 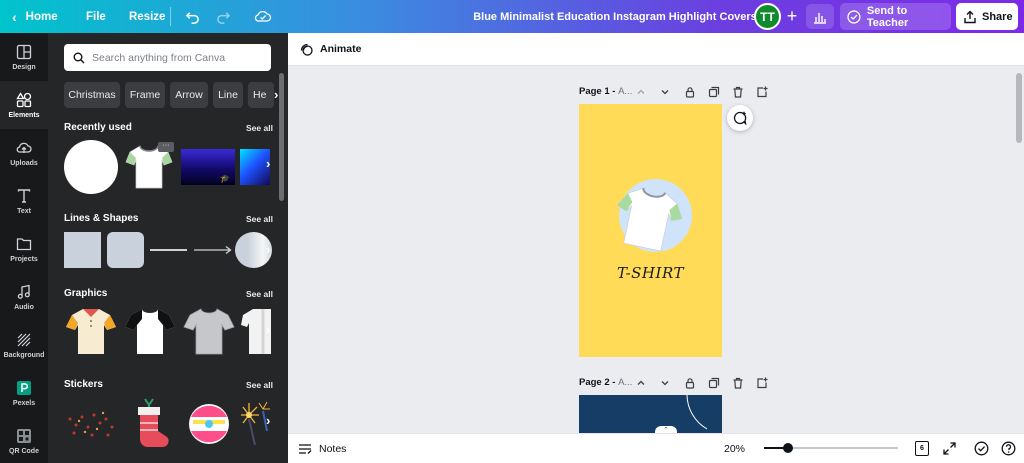 I want to click on shape-square, so click(x=82, y=250).